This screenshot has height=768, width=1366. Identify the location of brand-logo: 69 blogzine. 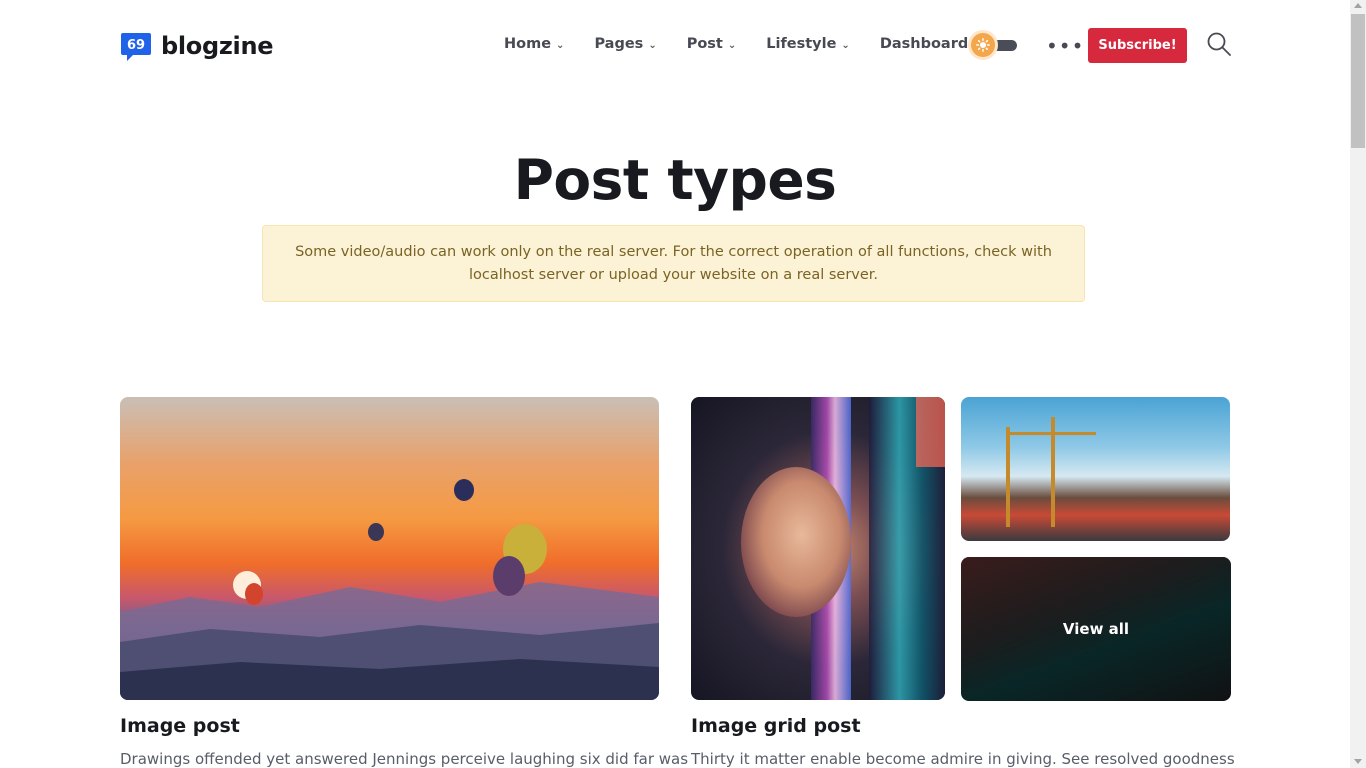
(197, 46).